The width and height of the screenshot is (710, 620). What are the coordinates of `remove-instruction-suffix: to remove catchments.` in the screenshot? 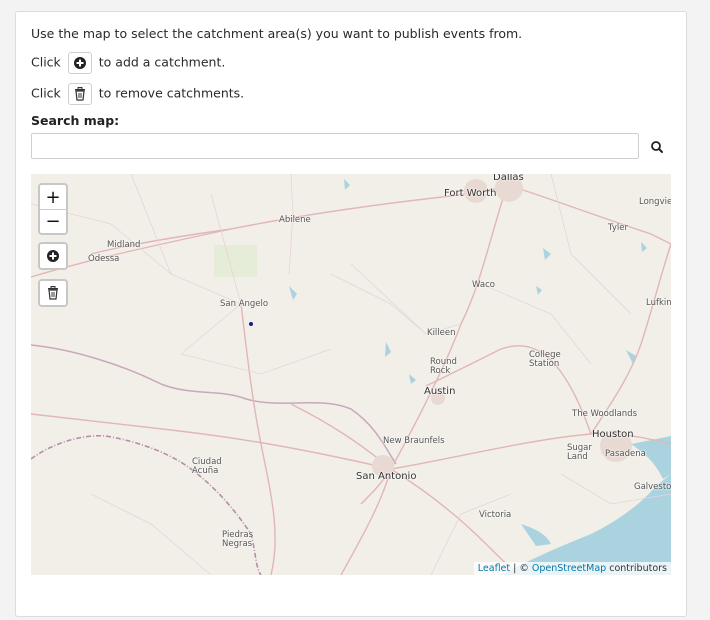 It's located at (171, 93).